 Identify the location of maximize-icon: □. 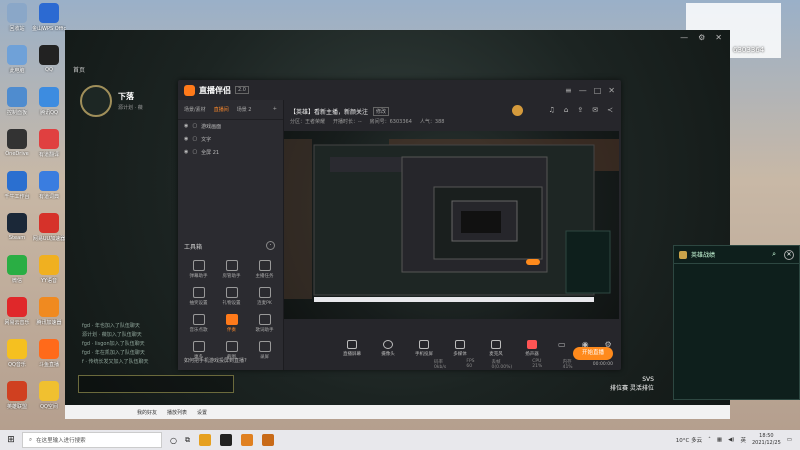
(598, 90).